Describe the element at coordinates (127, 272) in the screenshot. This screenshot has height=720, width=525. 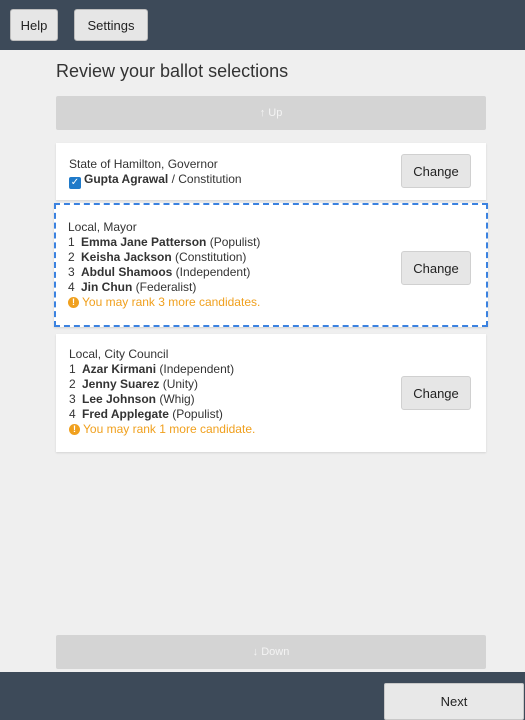
I see `candidate-name: Abdul Shamoos` at that location.